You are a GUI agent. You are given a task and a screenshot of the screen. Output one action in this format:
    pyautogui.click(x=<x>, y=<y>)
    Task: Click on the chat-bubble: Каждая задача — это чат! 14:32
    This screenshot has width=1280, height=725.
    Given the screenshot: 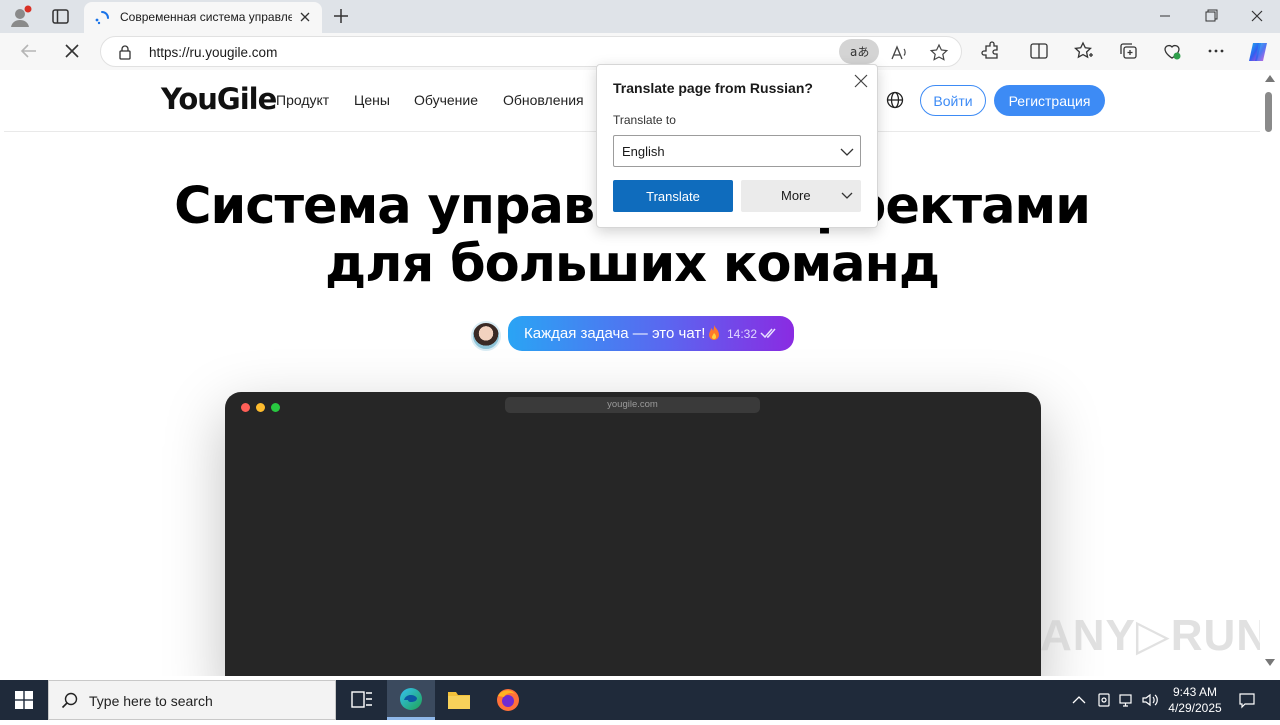 What is the action you would take?
    pyautogui.click(x=651, y=333)
    